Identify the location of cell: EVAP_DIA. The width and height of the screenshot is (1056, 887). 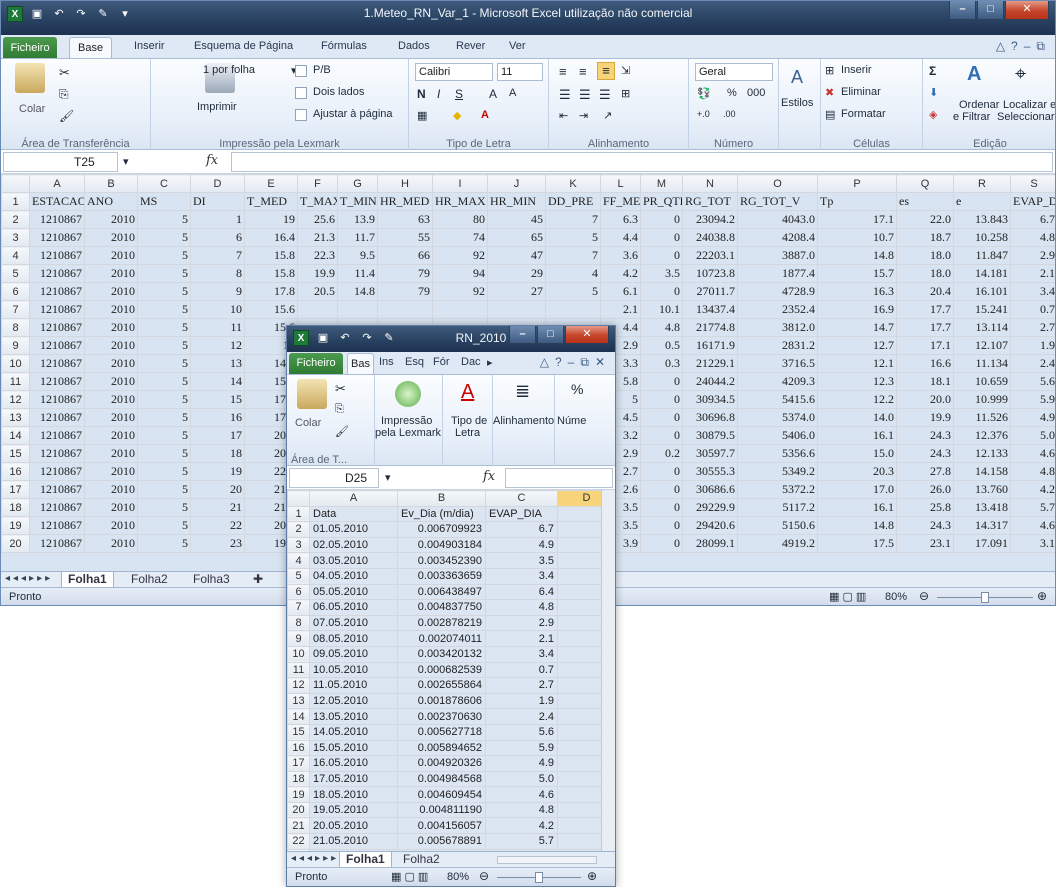
(521, 514).